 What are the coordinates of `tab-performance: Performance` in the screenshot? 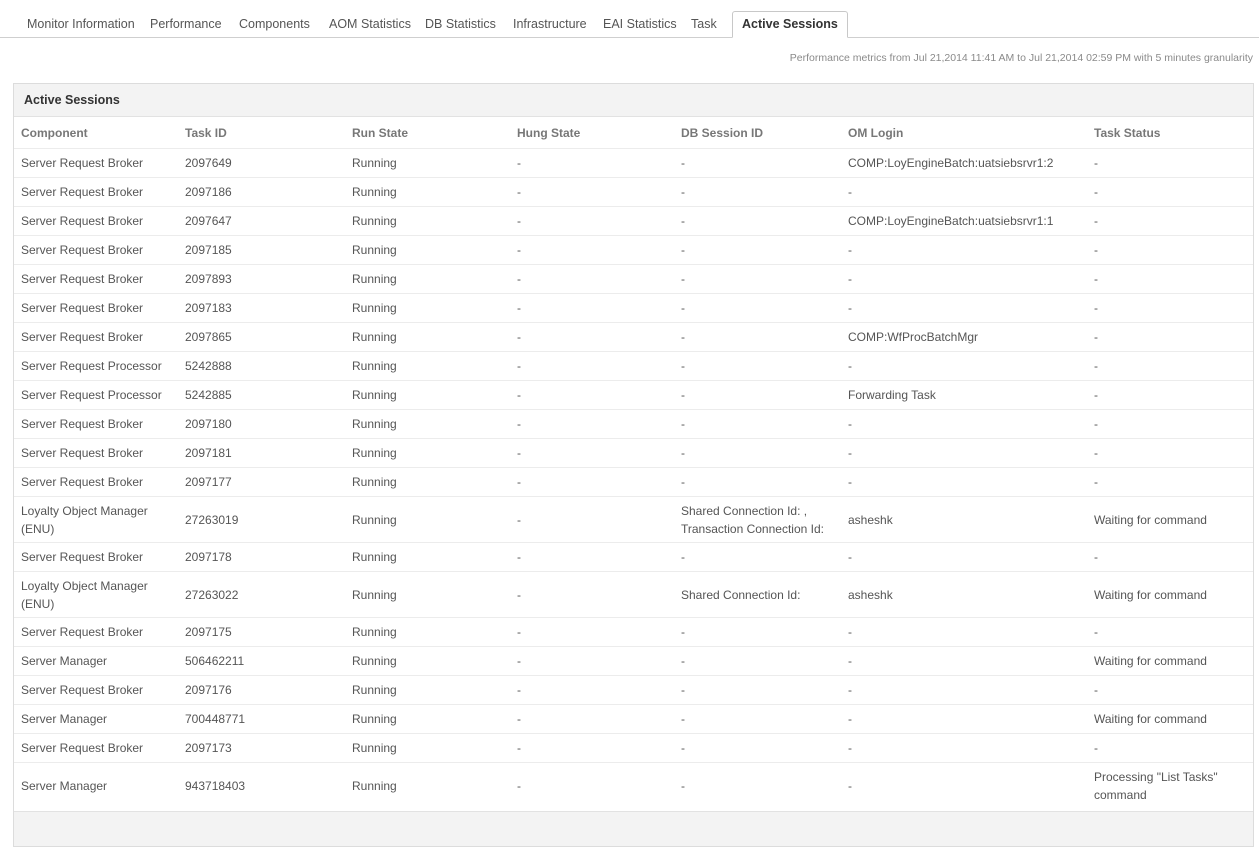 It's located at (186, 24).